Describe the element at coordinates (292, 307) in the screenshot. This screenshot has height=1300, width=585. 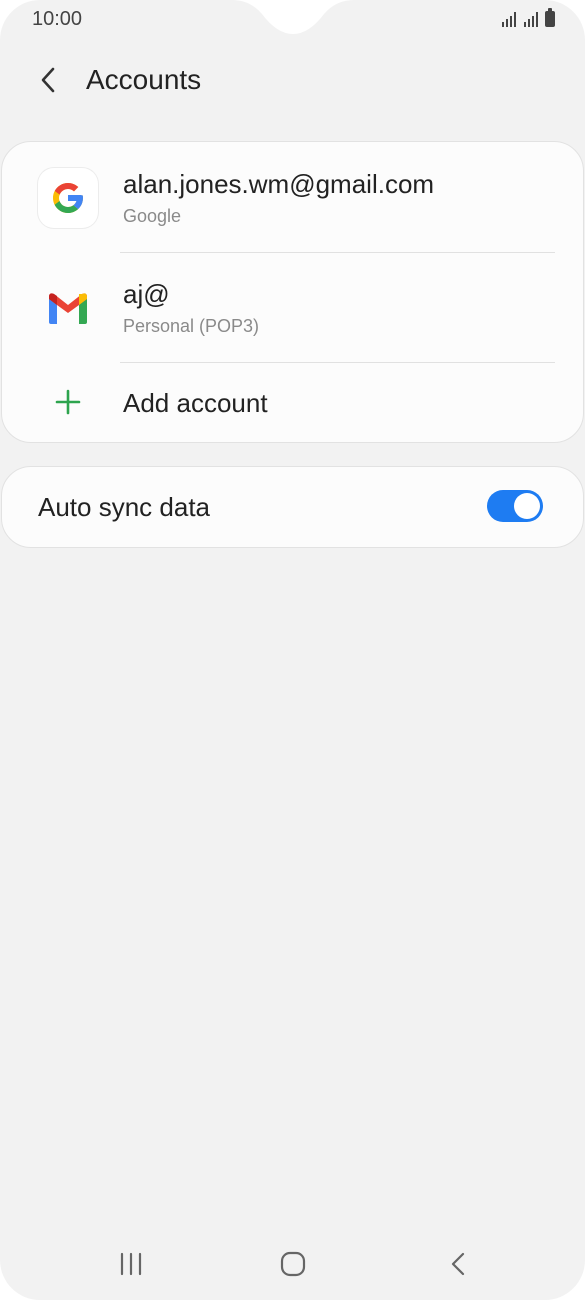
I see `account-item-pop3: aj@ Personal (POP3)` at that location.